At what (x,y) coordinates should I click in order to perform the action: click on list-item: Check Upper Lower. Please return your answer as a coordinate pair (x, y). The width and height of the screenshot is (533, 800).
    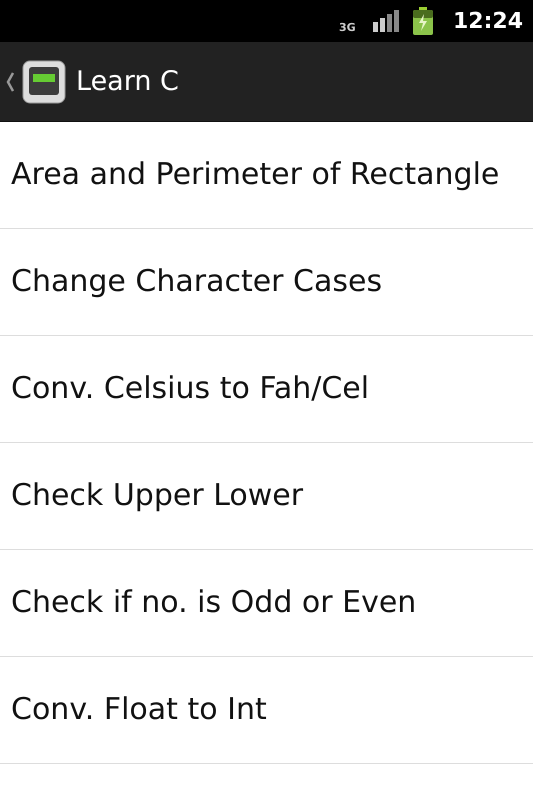
    Looking at the image, I should click on (266, 496).